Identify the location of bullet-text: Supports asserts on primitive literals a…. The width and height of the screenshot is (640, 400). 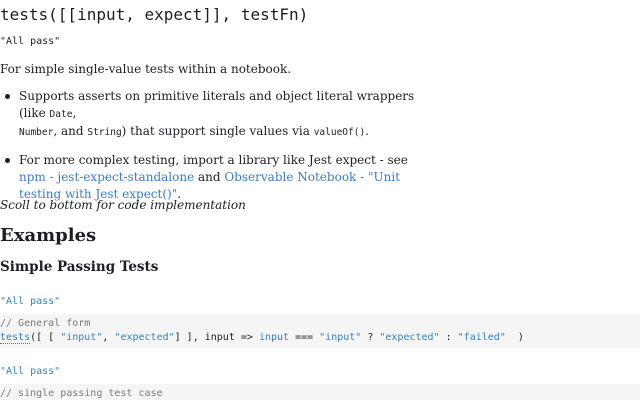
(217, 104).